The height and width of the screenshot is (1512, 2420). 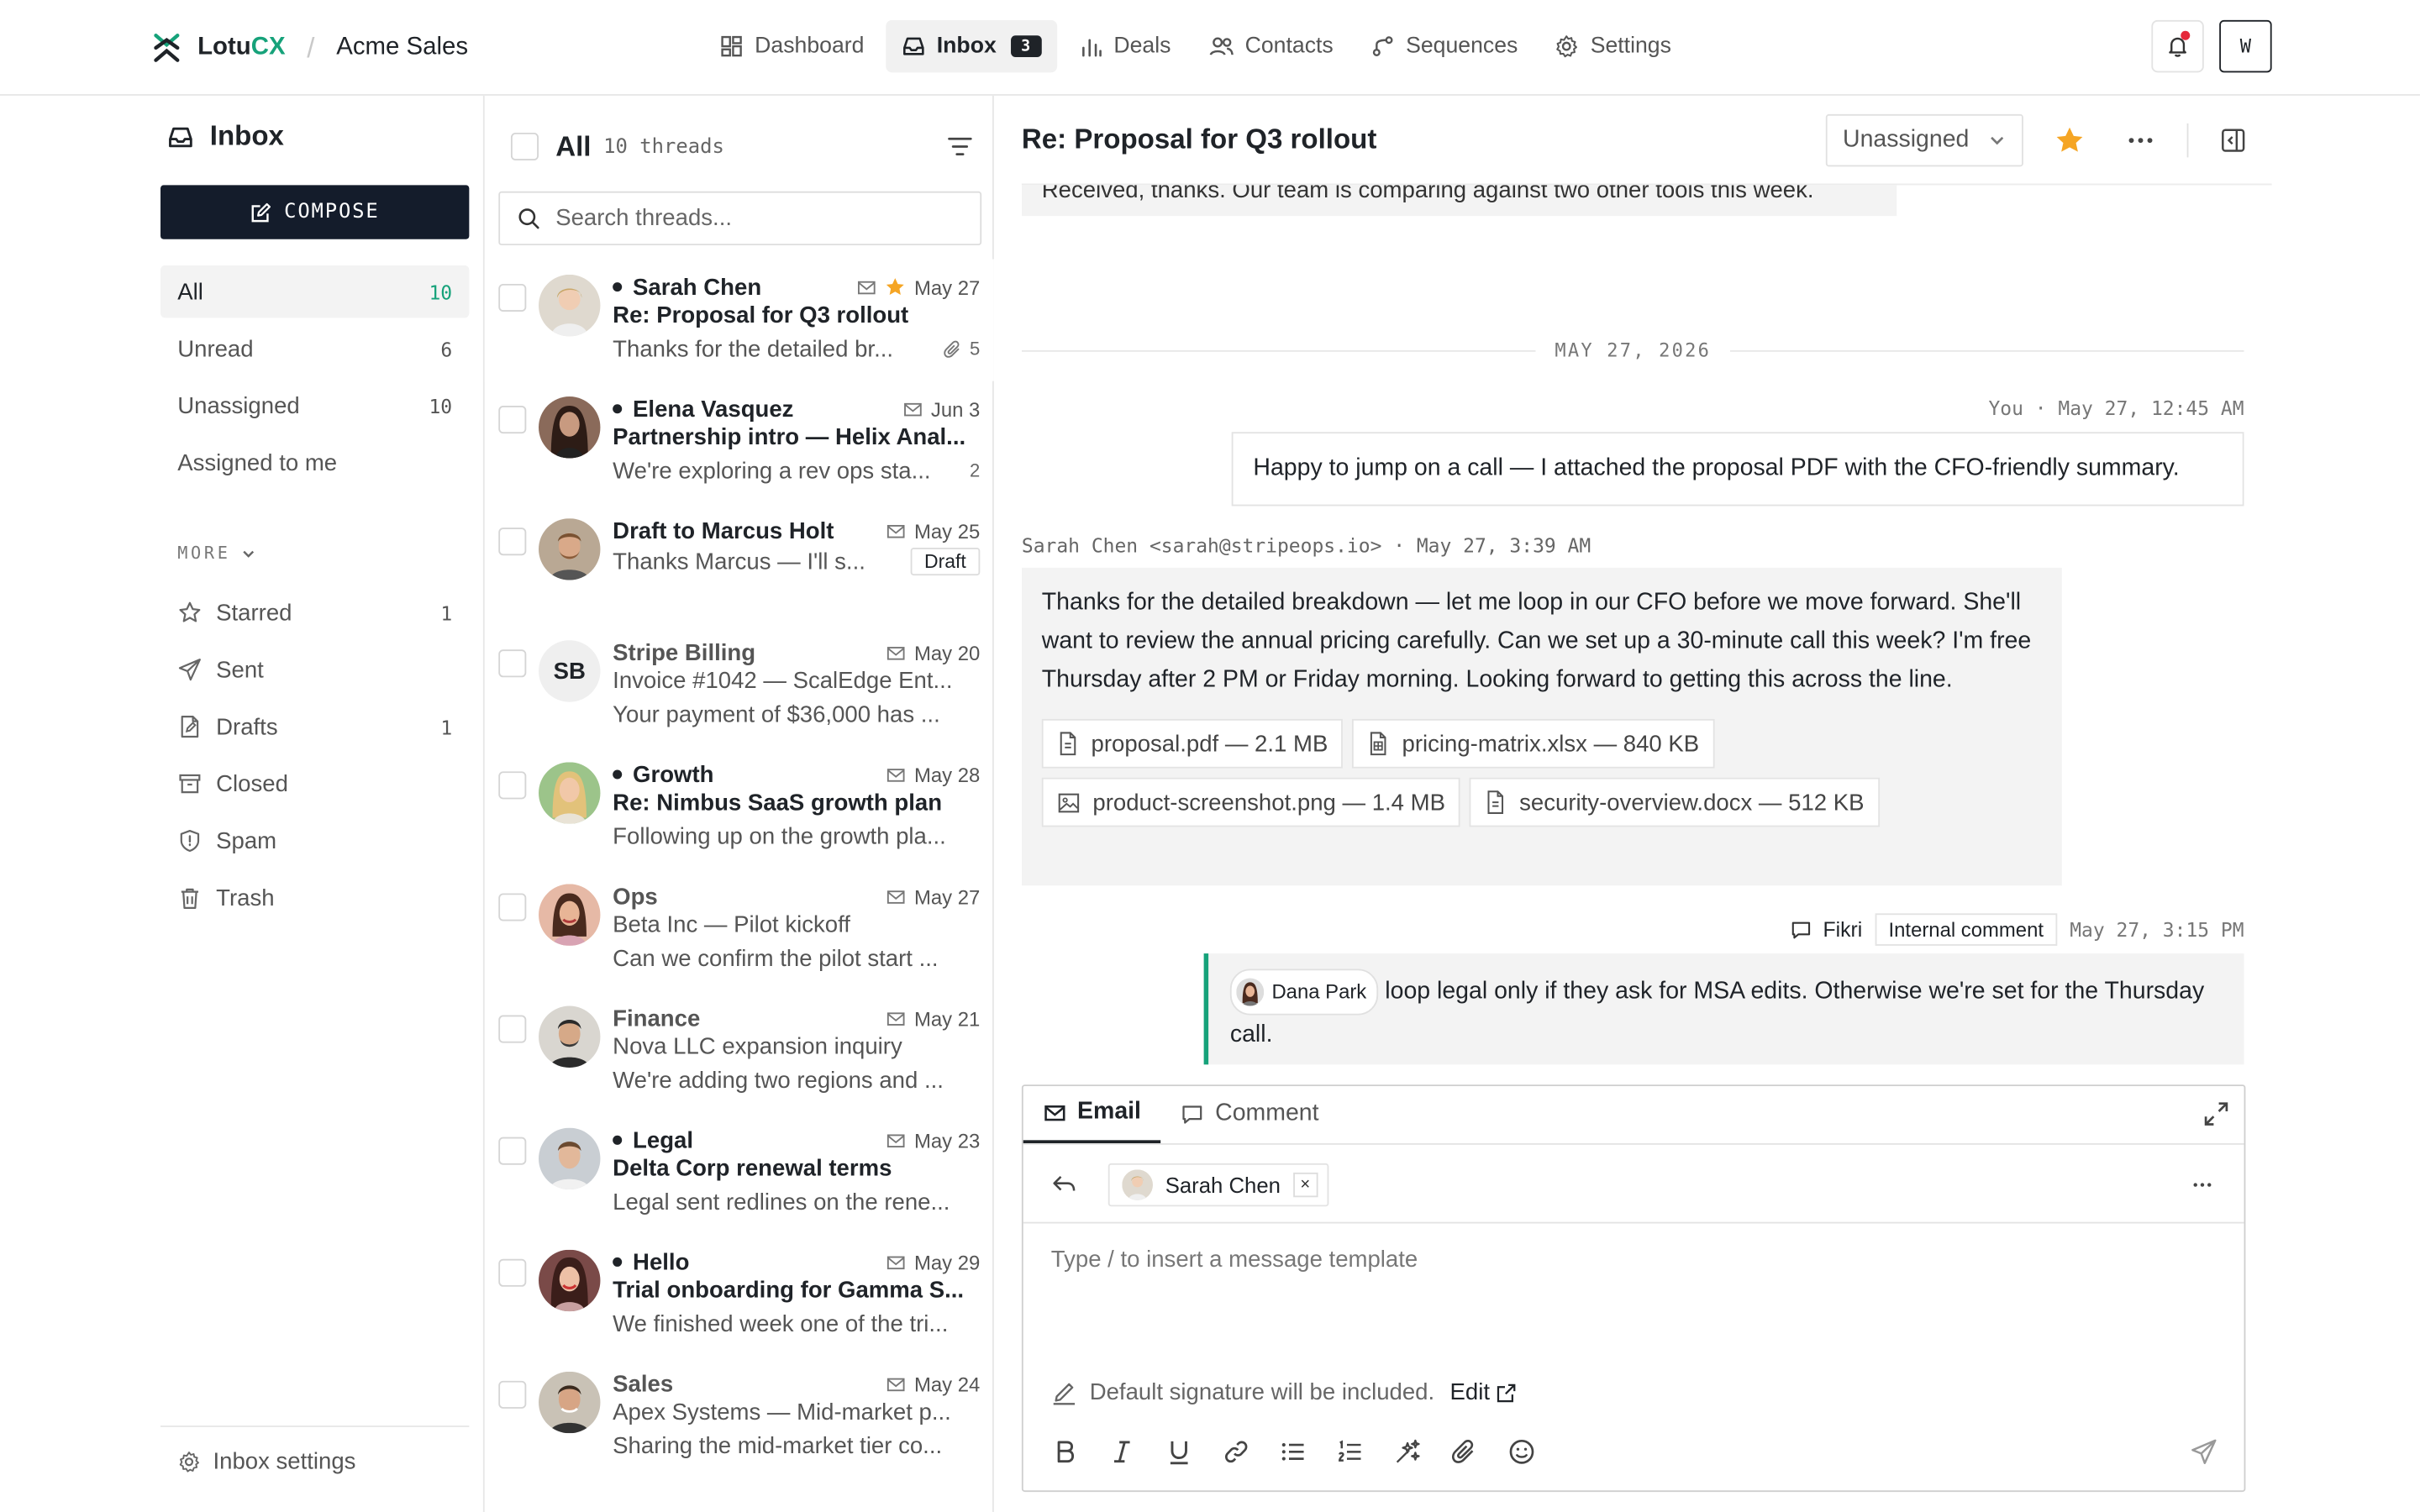 I want to click on nav-sequences: Sequences, so click(x=1444, y=46).